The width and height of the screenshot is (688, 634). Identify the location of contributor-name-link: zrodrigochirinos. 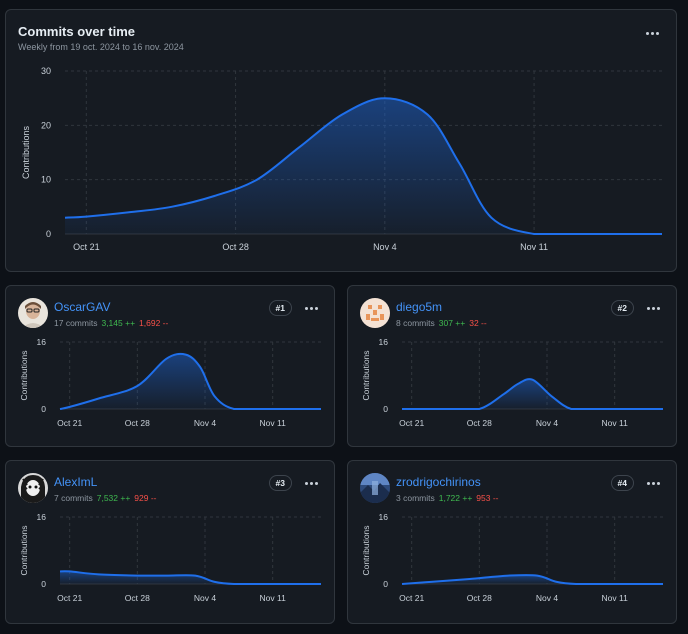
(438, 482).